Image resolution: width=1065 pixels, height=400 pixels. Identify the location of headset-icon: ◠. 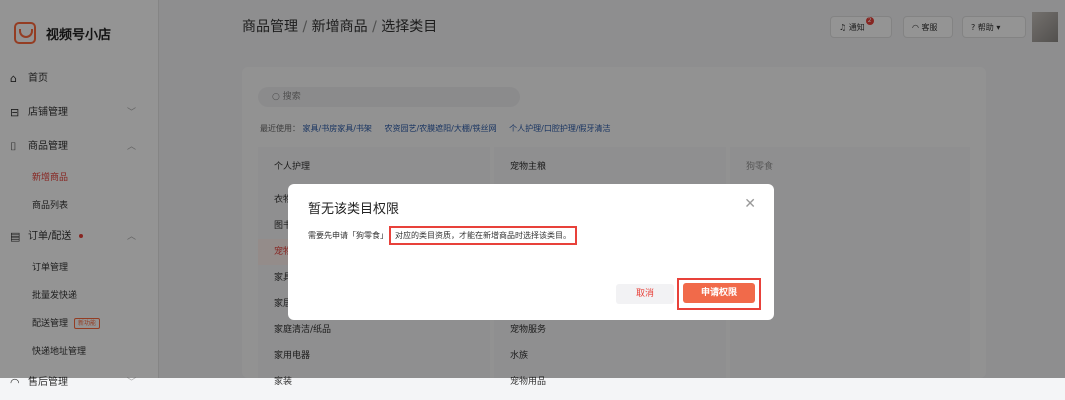
(15, 382).